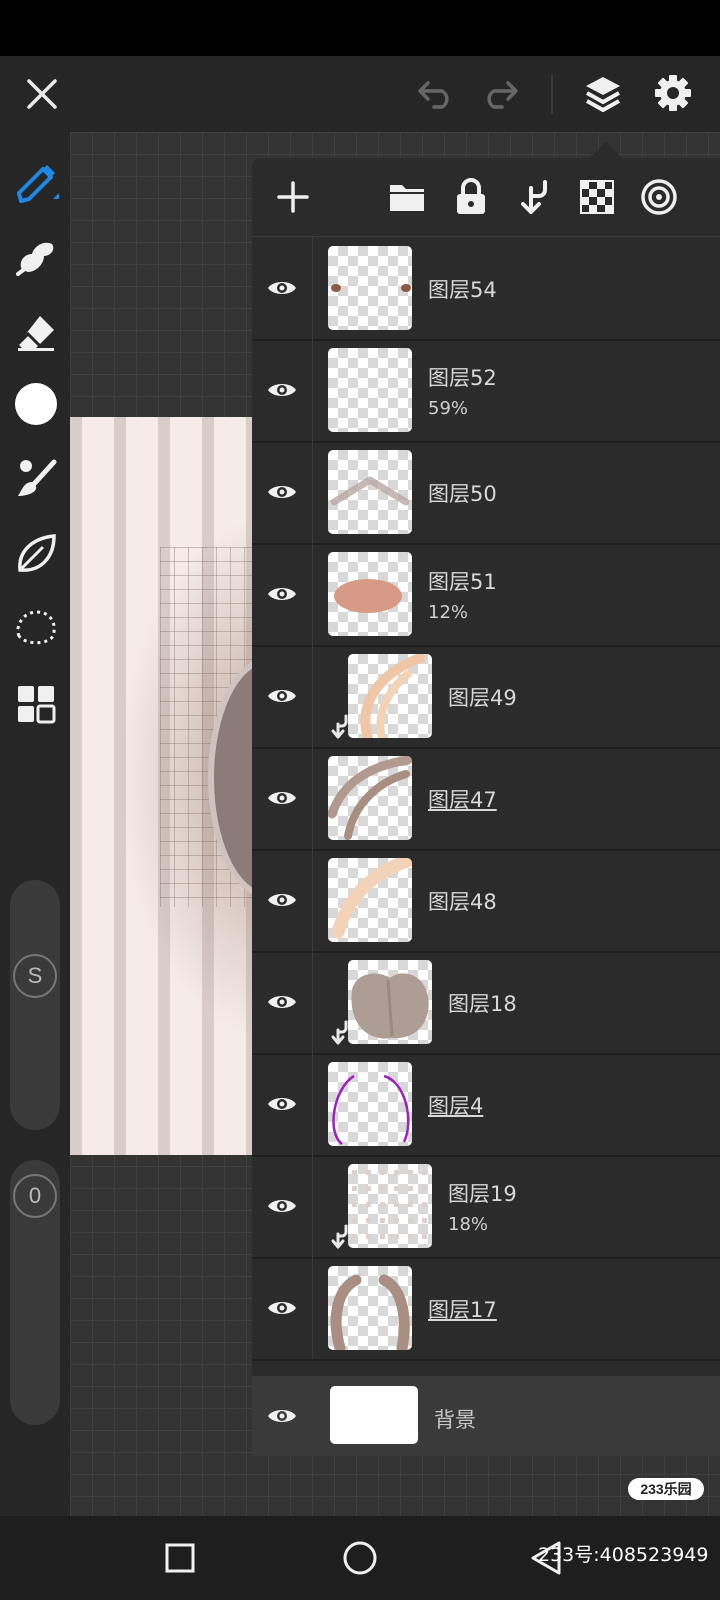 This screenshot has width=720, height=1600. What do you see at coordinates (482, 1004) in the screenshot?
I see `layer-name: 图层18` at bounding box center [482, 1004].